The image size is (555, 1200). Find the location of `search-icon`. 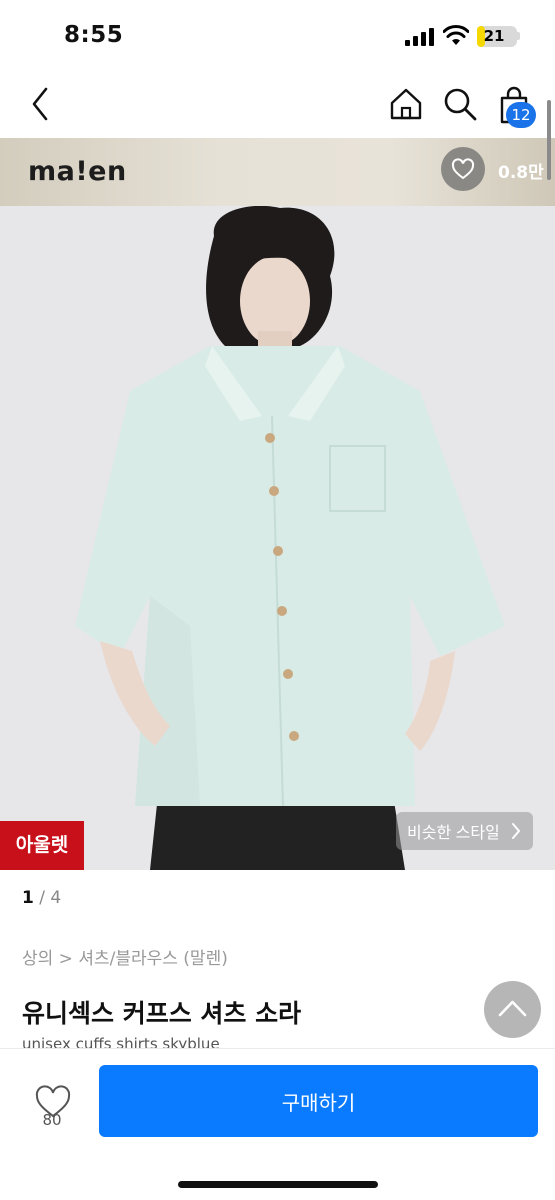

search-icon is located at coordinates (460, 104).